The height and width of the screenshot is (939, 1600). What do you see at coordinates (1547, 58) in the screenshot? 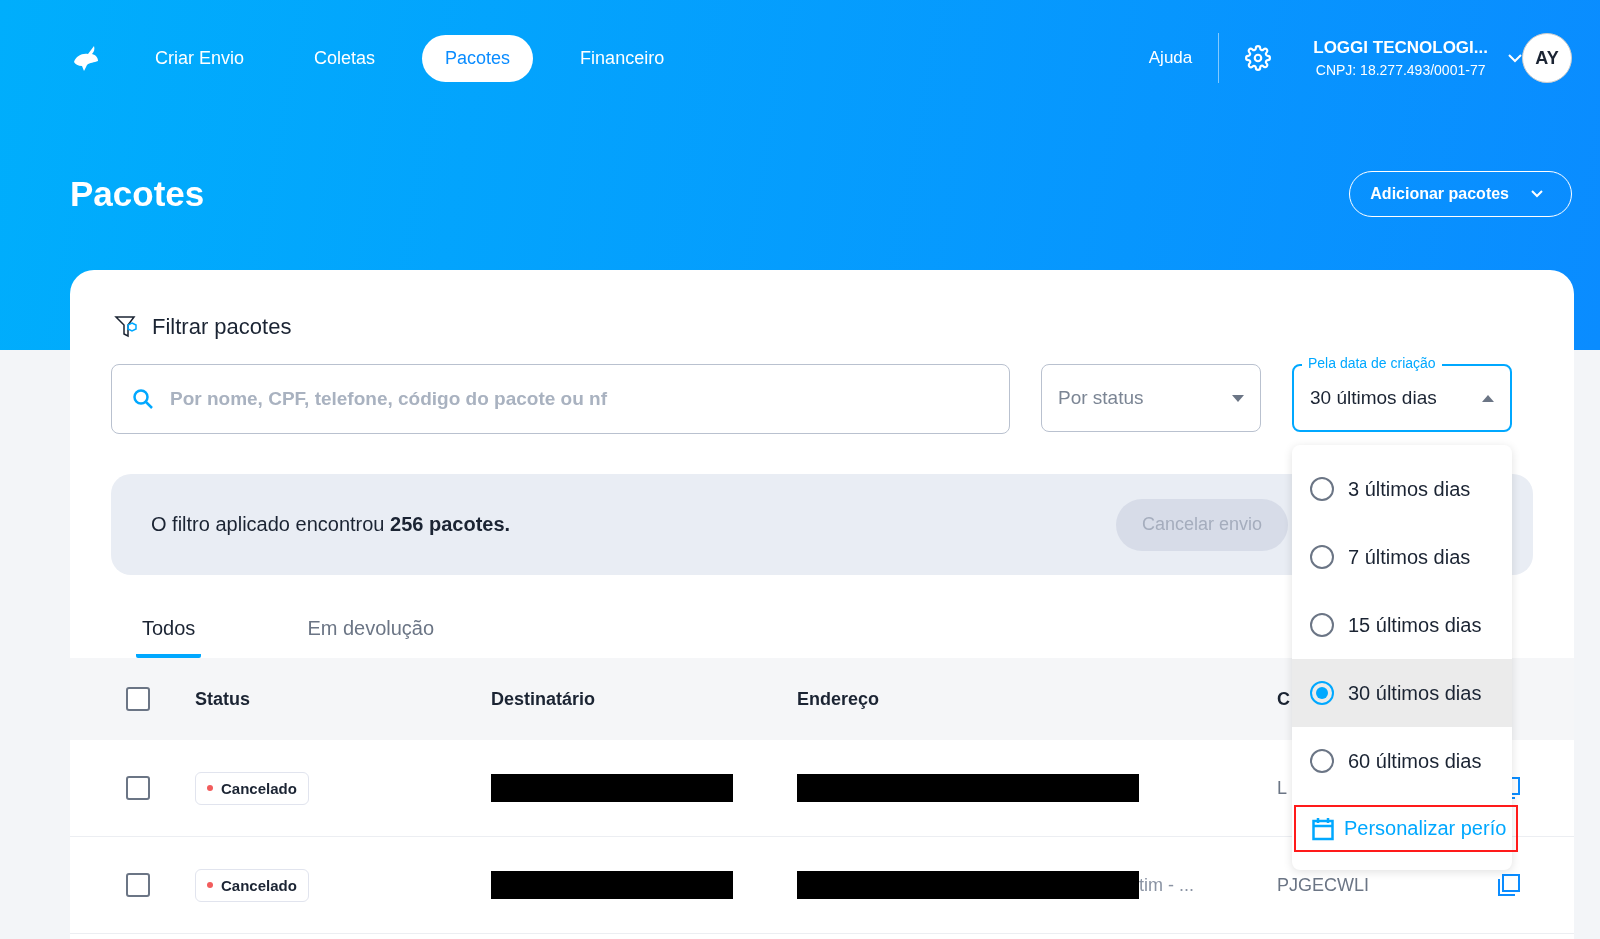
I see `user-avatar: AY` at bounding box center [1547, 58].